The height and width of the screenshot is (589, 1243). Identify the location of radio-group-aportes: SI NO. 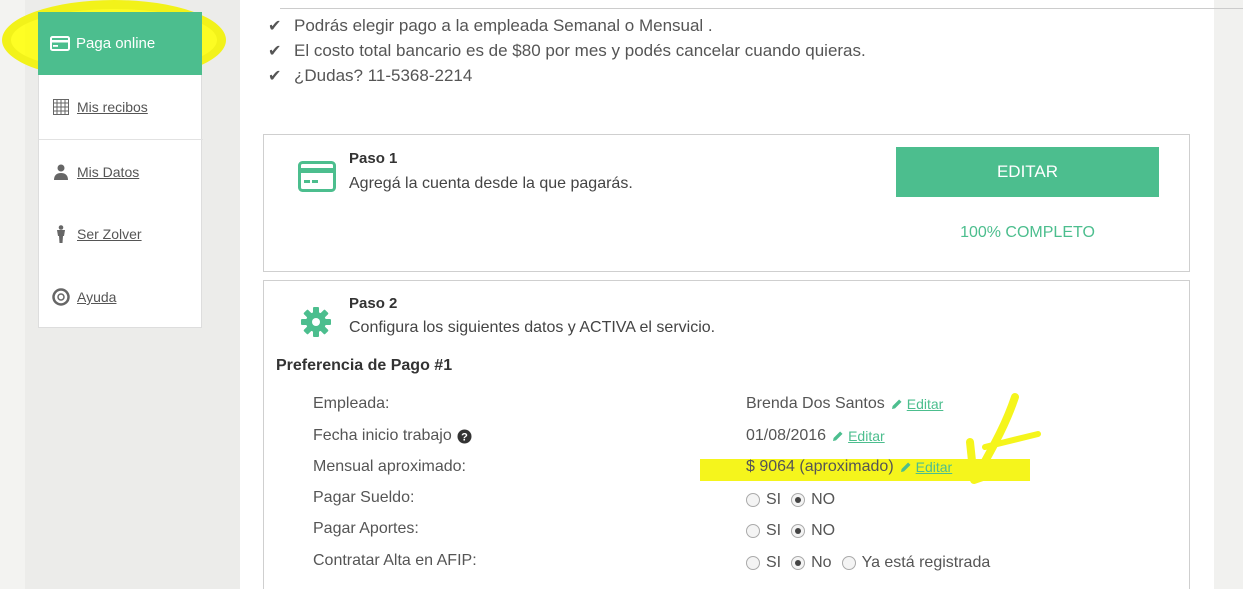
(795, 531).